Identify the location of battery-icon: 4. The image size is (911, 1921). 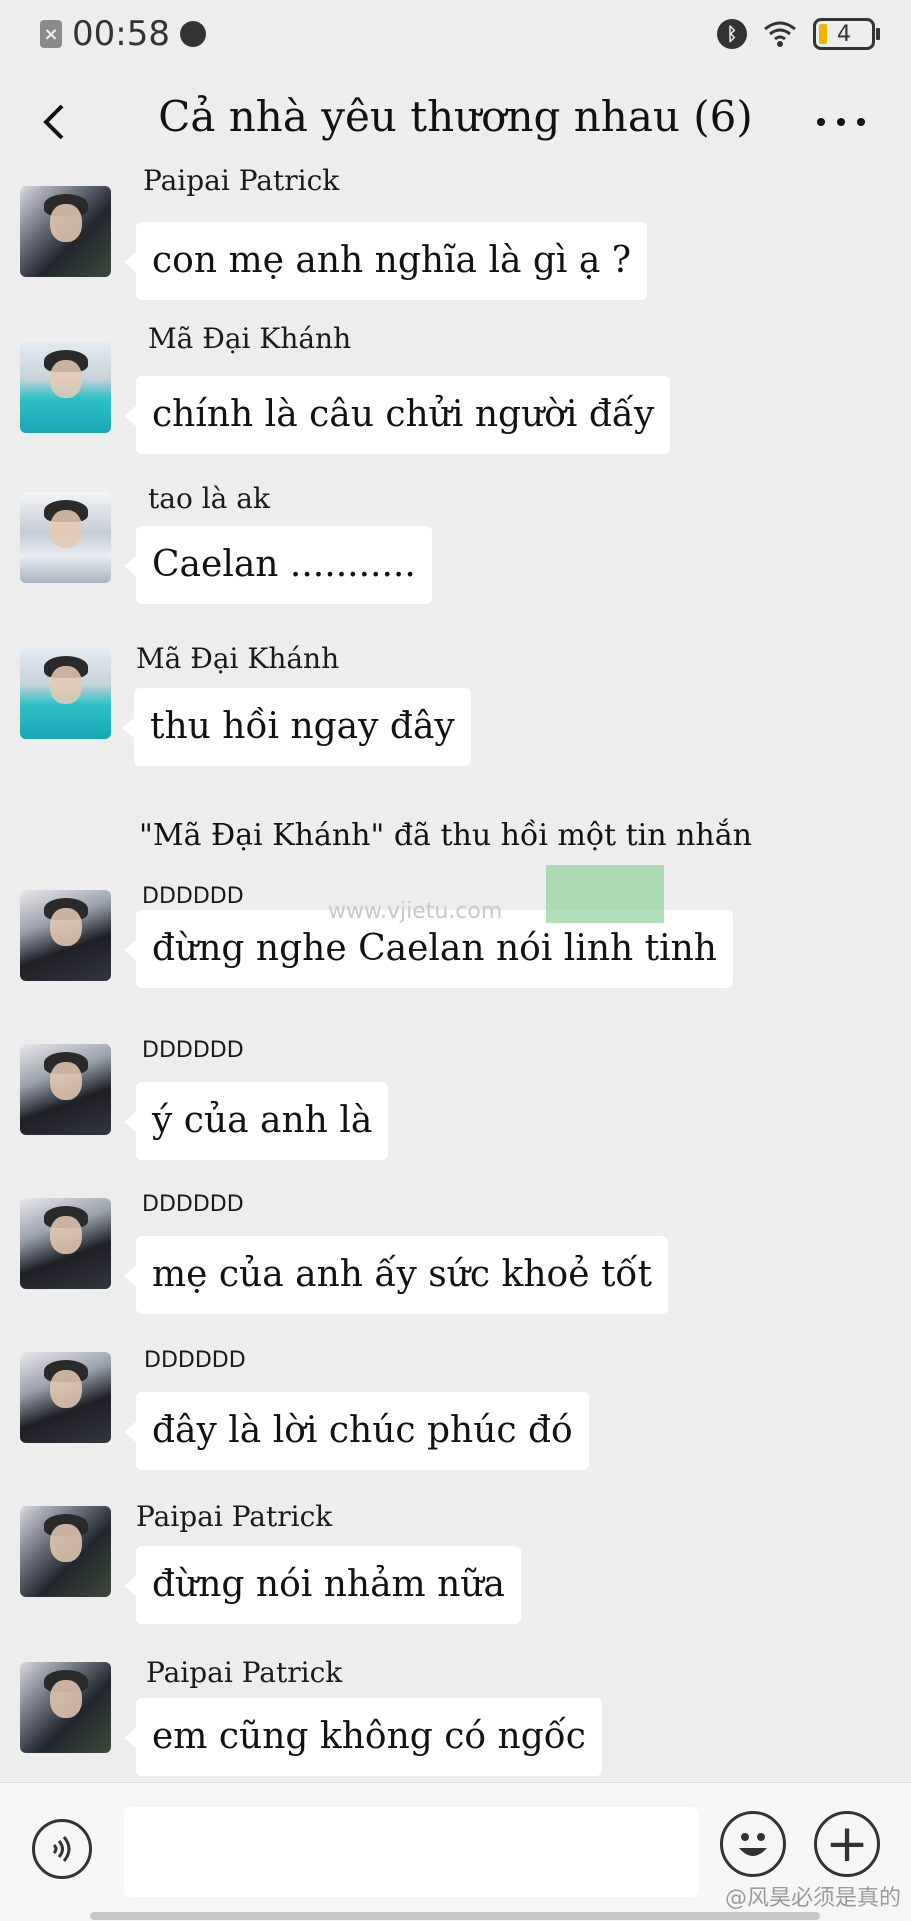
(846, 34).